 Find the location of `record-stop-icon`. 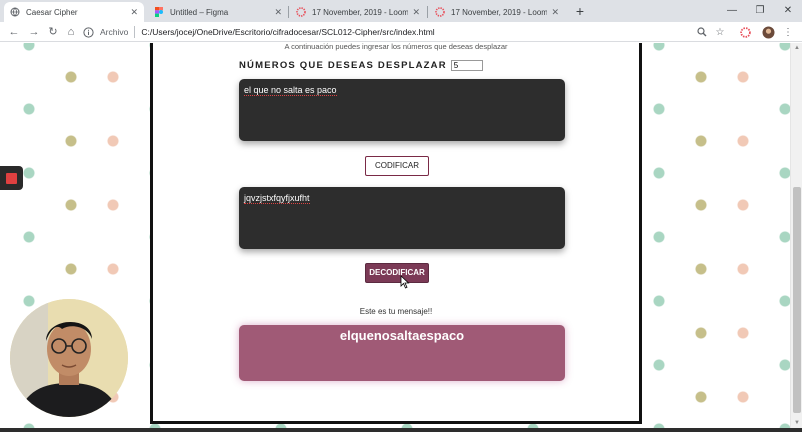

record-stop-icon is located at coordinates (11, 178).